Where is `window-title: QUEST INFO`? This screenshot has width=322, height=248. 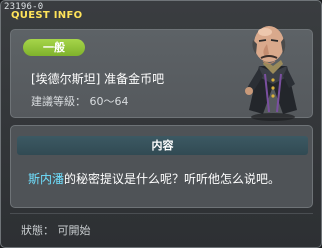 window-title: QUEST INFO is located at coordinates (47, 15).